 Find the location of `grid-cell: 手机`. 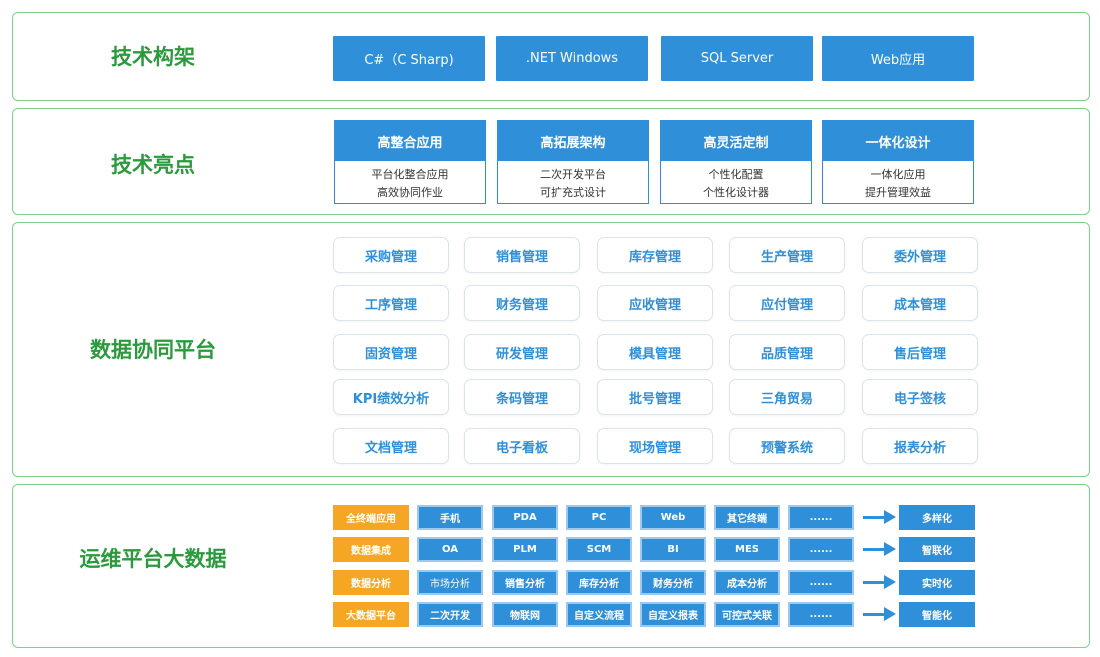

grid-cell: 手机 is located at coordinates (450, 517).